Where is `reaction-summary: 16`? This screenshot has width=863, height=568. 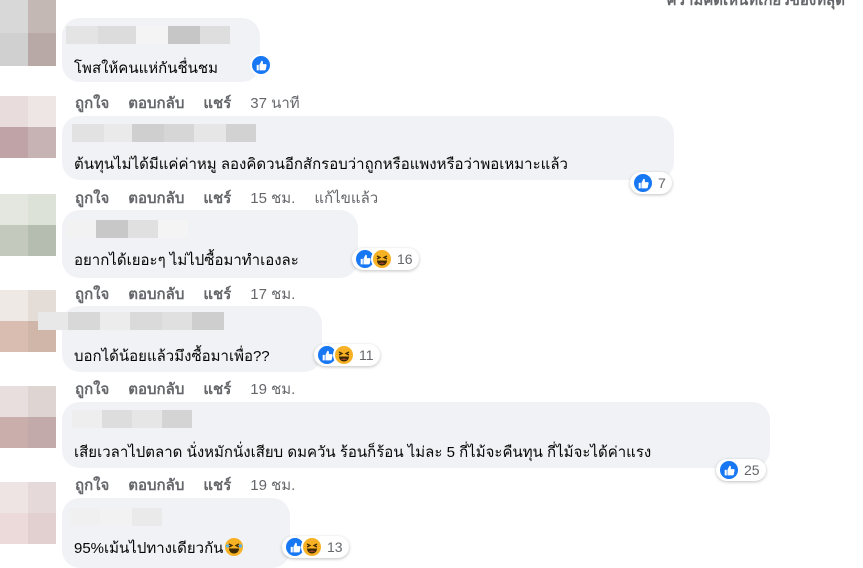
reaction-summary: 16 is located at coordinates (385, 259).